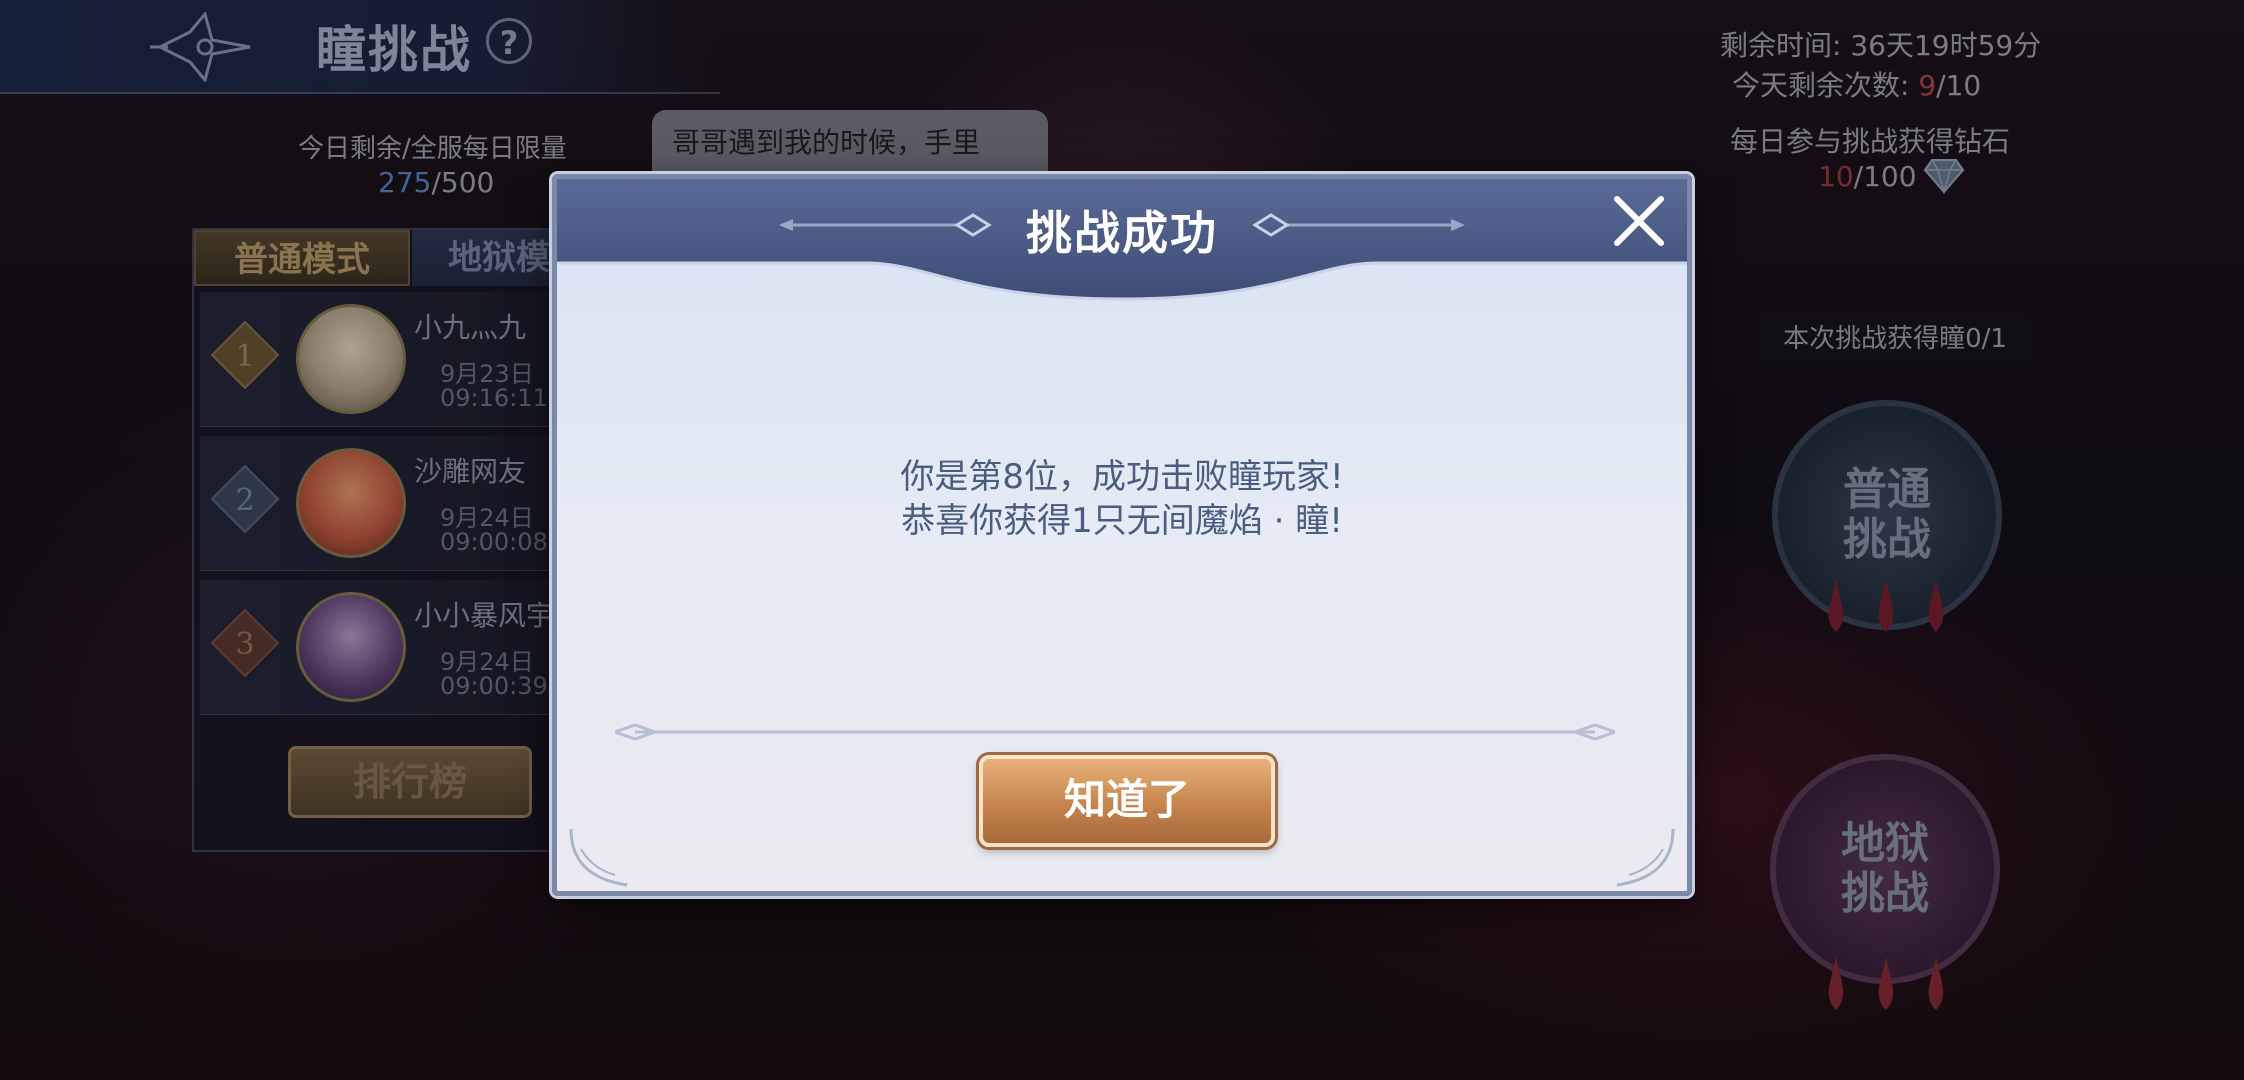 The width and height of the screenshot is (2244, 1080). I want to click on dialog-divider, so click(1115, 732).